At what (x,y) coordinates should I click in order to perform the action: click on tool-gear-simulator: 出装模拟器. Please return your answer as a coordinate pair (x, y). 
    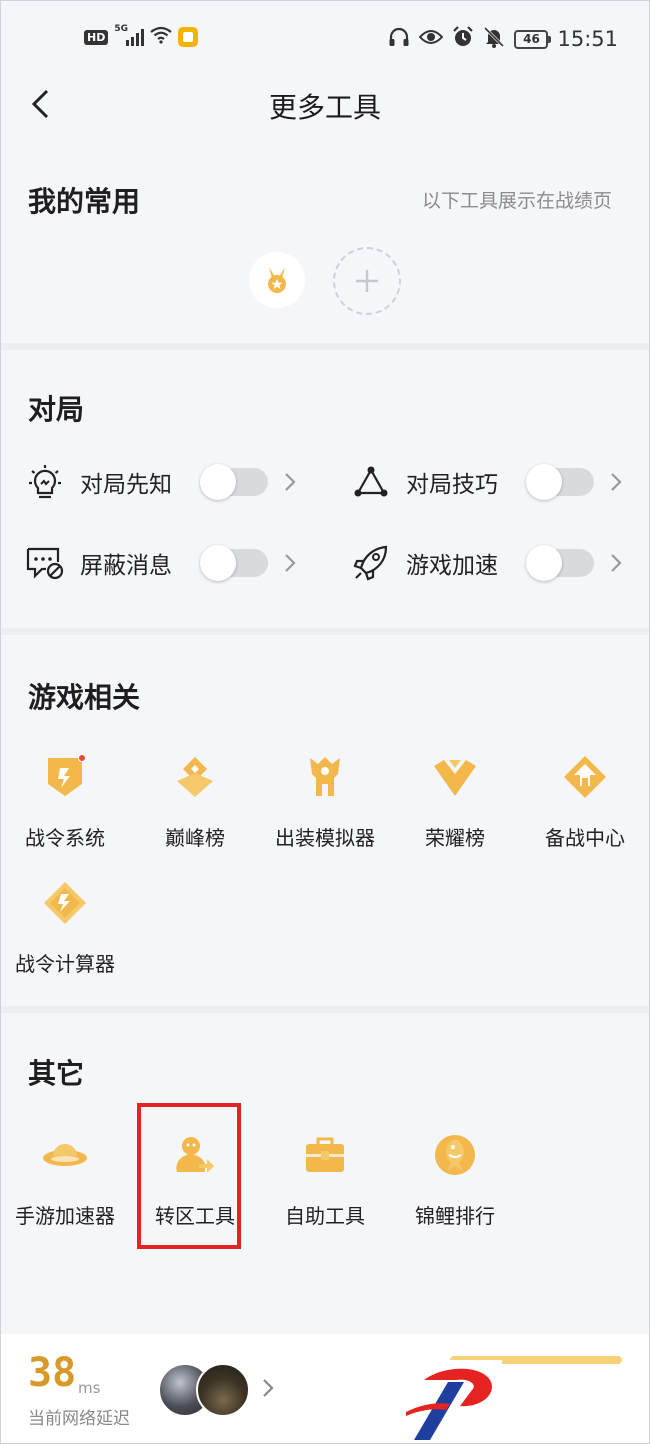
    Looking at the image, I should click on (325, 801).